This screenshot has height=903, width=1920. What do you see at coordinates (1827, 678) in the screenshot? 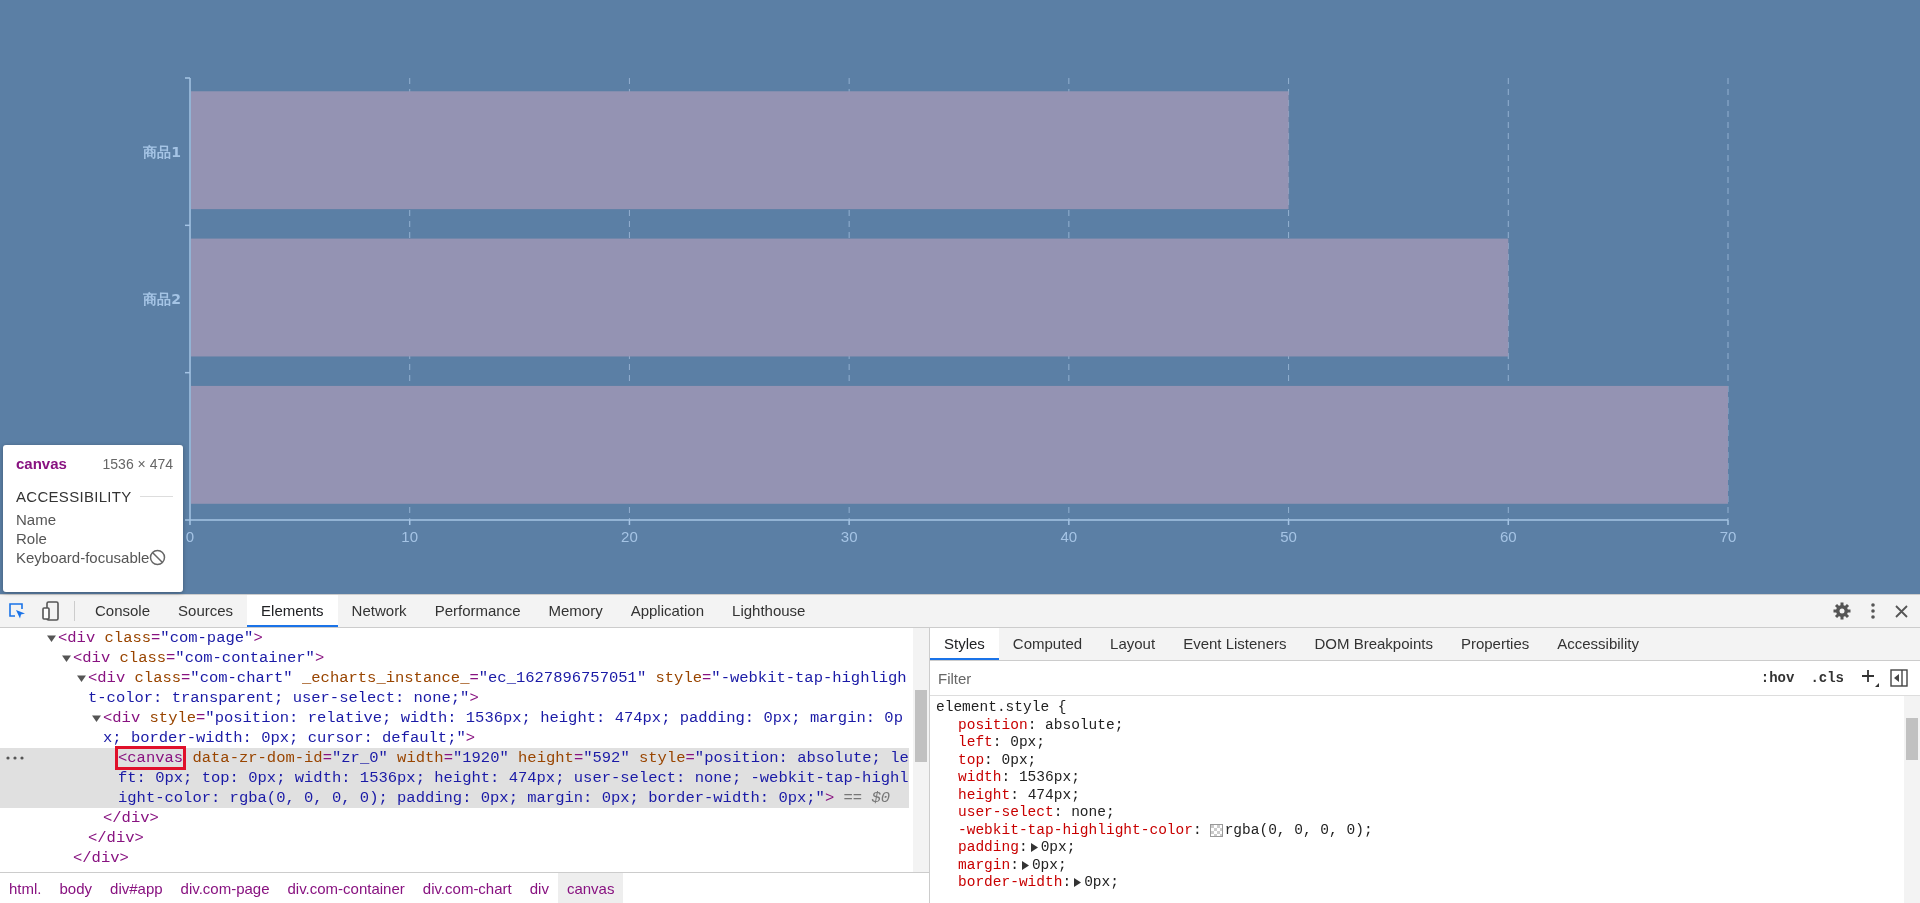
I see `toggle-button: .cls` at bounding box center [1827, 678].